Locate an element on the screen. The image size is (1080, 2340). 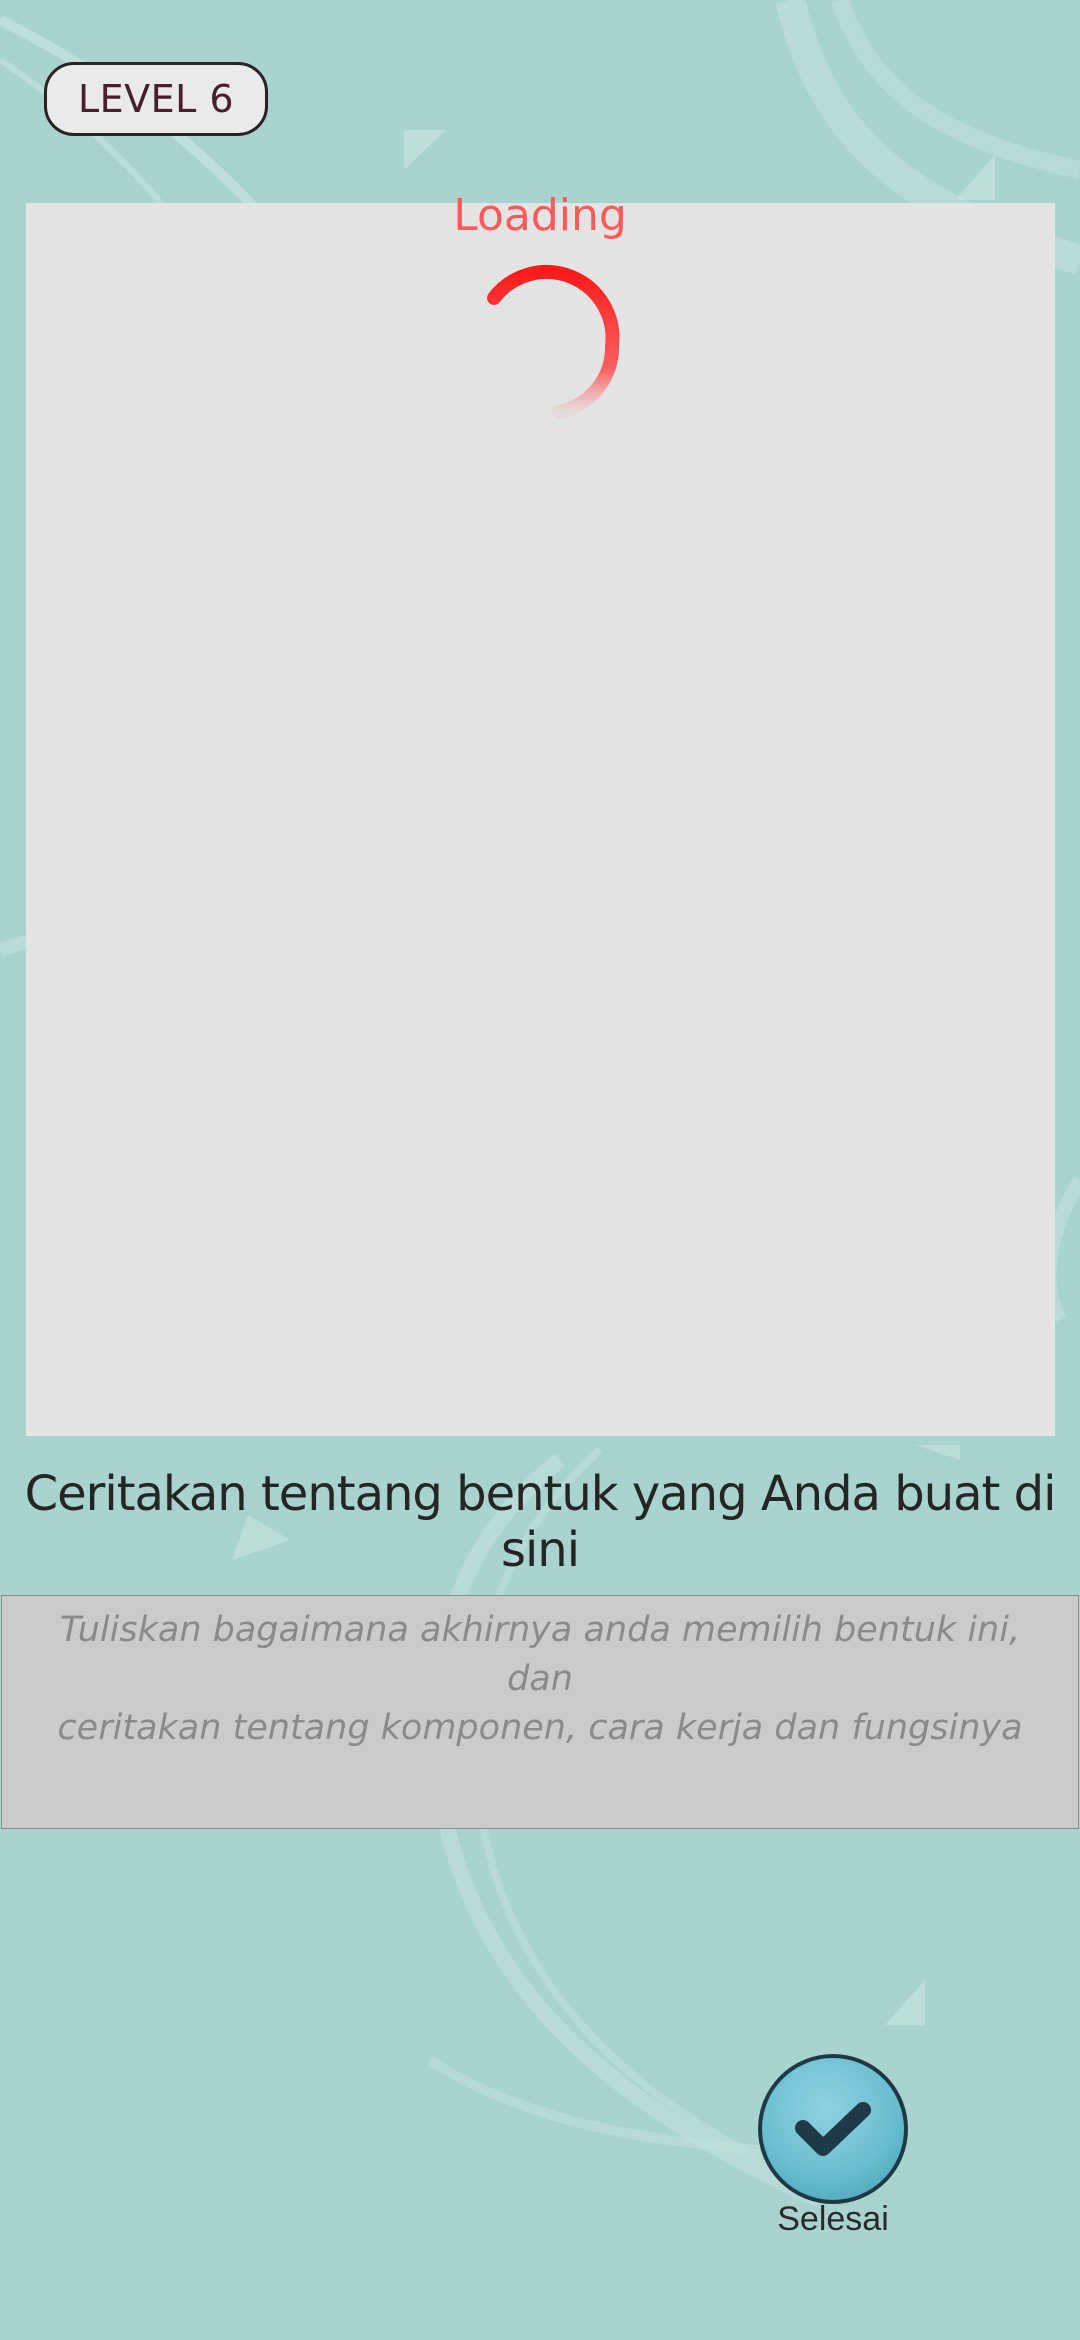
checkmark-icon is located at coordinates (833, 2129).